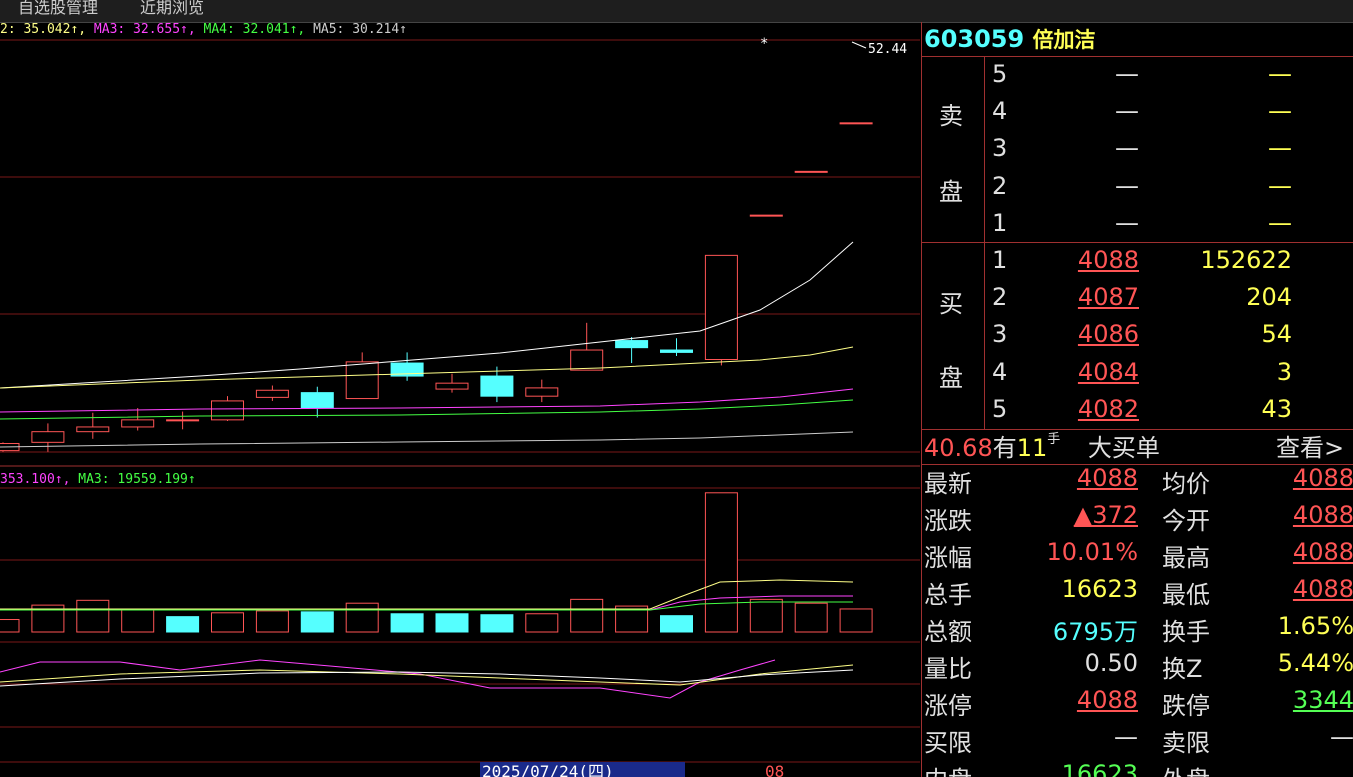 The image size is (1353, 777). Describe the element at coordinates (1108, 408) in the screenshot. I see `level-price: 4082` at that location.